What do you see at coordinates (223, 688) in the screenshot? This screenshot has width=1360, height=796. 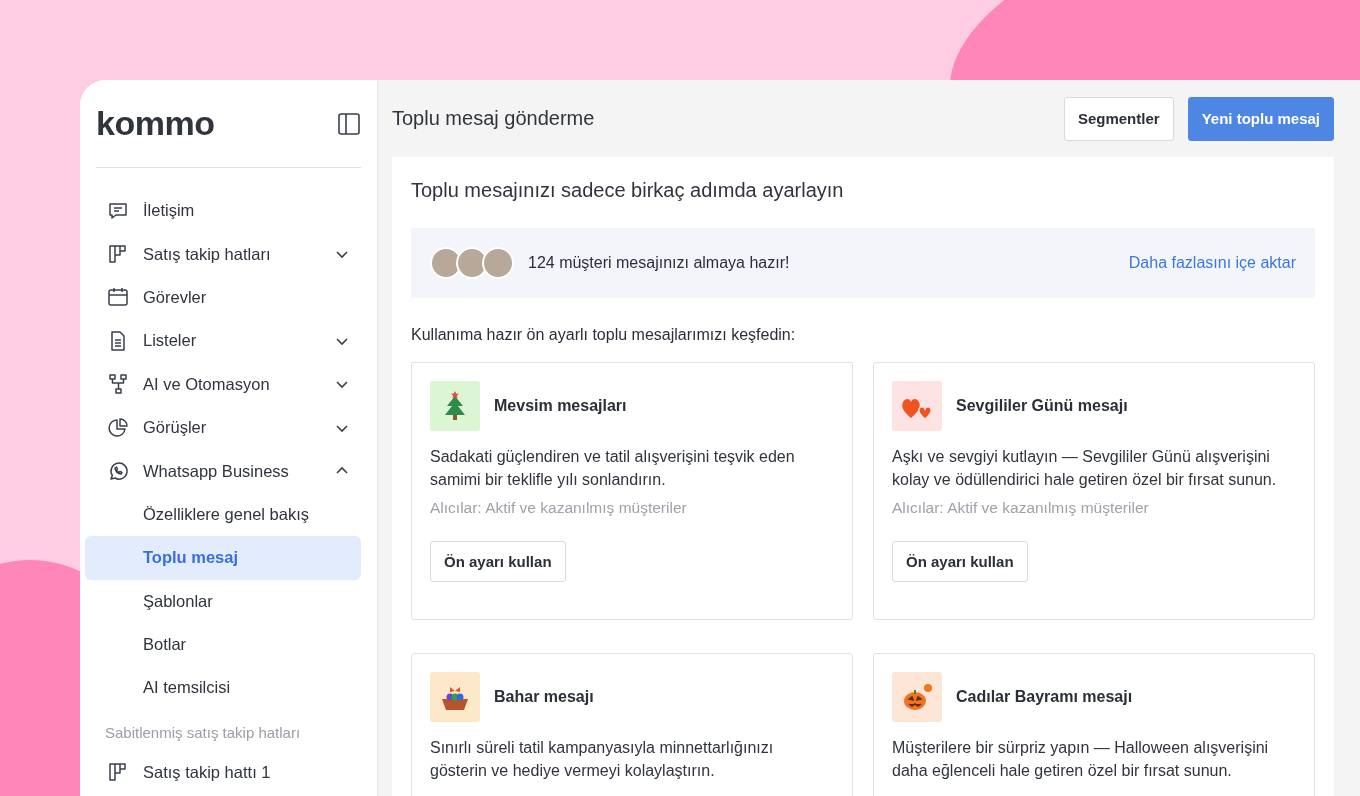 I see `sidebar-subitem: AI temsilcisi` at bounding box center [223, 688].